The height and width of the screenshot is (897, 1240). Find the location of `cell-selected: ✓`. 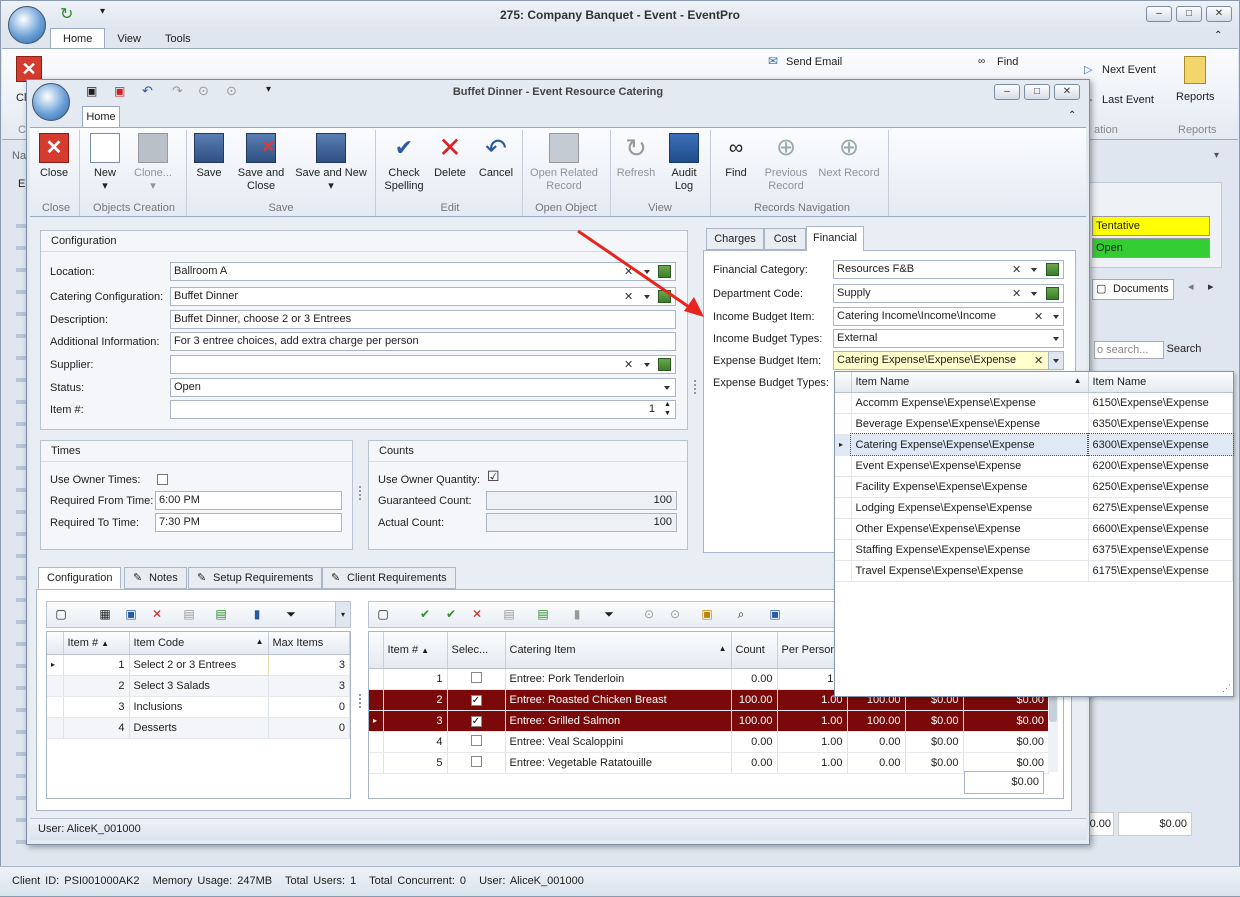

cell-selected: ✓ is located at coordinates (476, 700).